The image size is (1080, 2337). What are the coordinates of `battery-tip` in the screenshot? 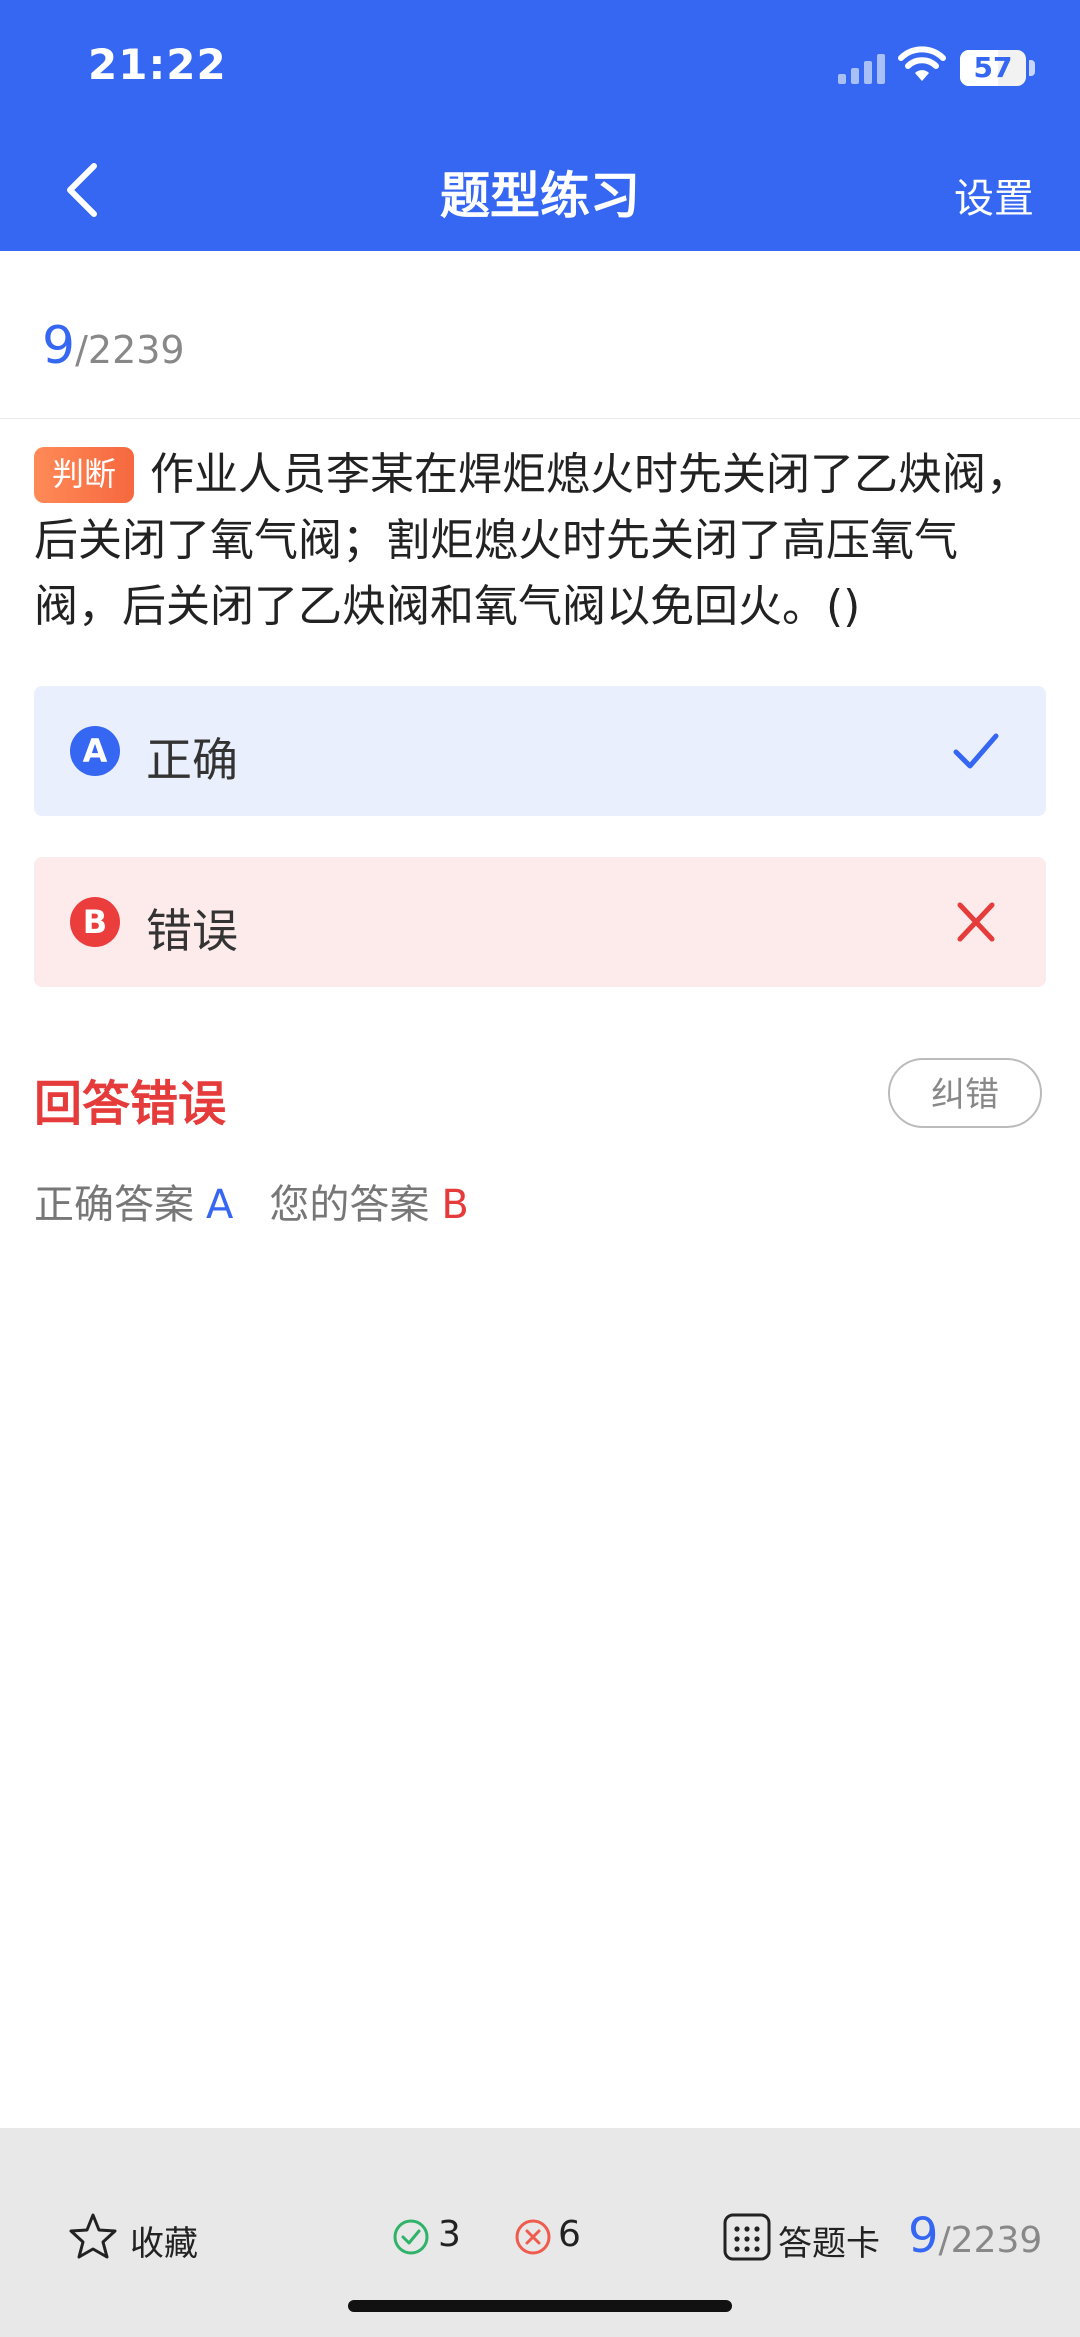 It's located at (1032, 68).